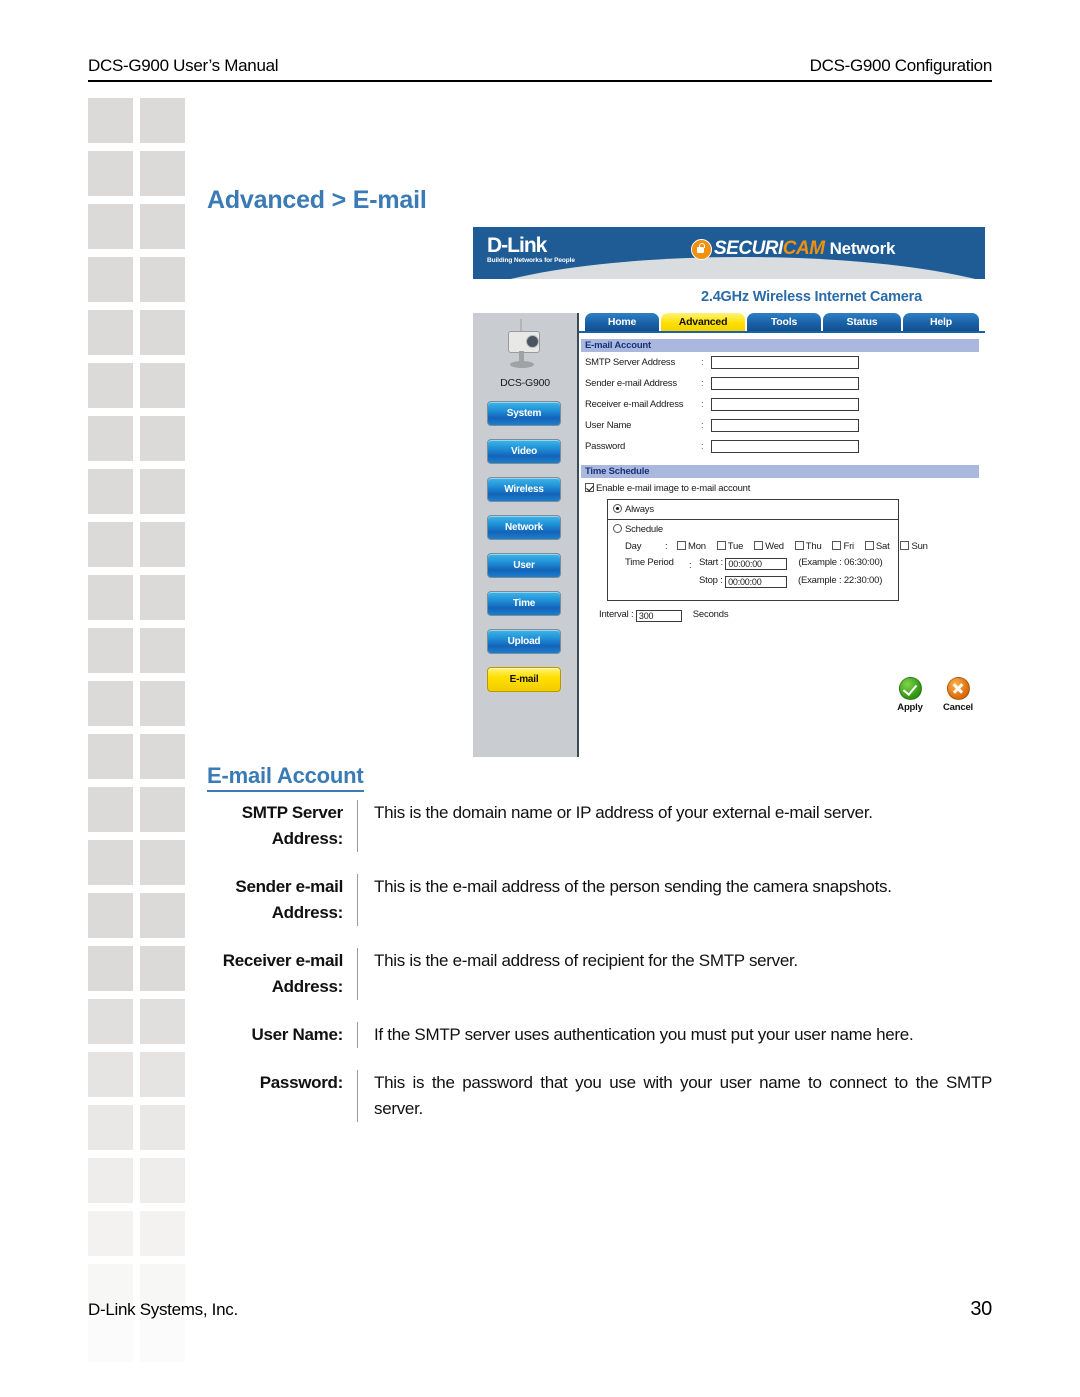 This screenshot has height=1397, width=1080. Describe the element at coordinates (790, 581) in the screenshot. I see `stop-time-row: Stop : 00:00:00 (Example : 22:30:00)` at that location.